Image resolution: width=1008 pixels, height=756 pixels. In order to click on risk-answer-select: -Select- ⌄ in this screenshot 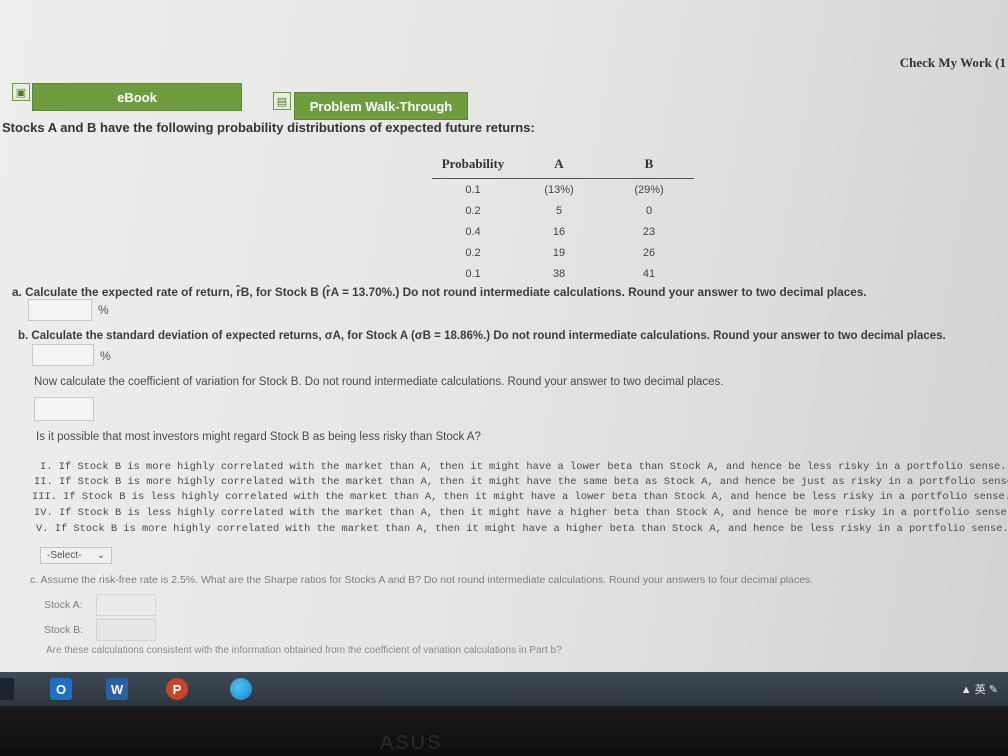, I will do `click(76, 555)`.